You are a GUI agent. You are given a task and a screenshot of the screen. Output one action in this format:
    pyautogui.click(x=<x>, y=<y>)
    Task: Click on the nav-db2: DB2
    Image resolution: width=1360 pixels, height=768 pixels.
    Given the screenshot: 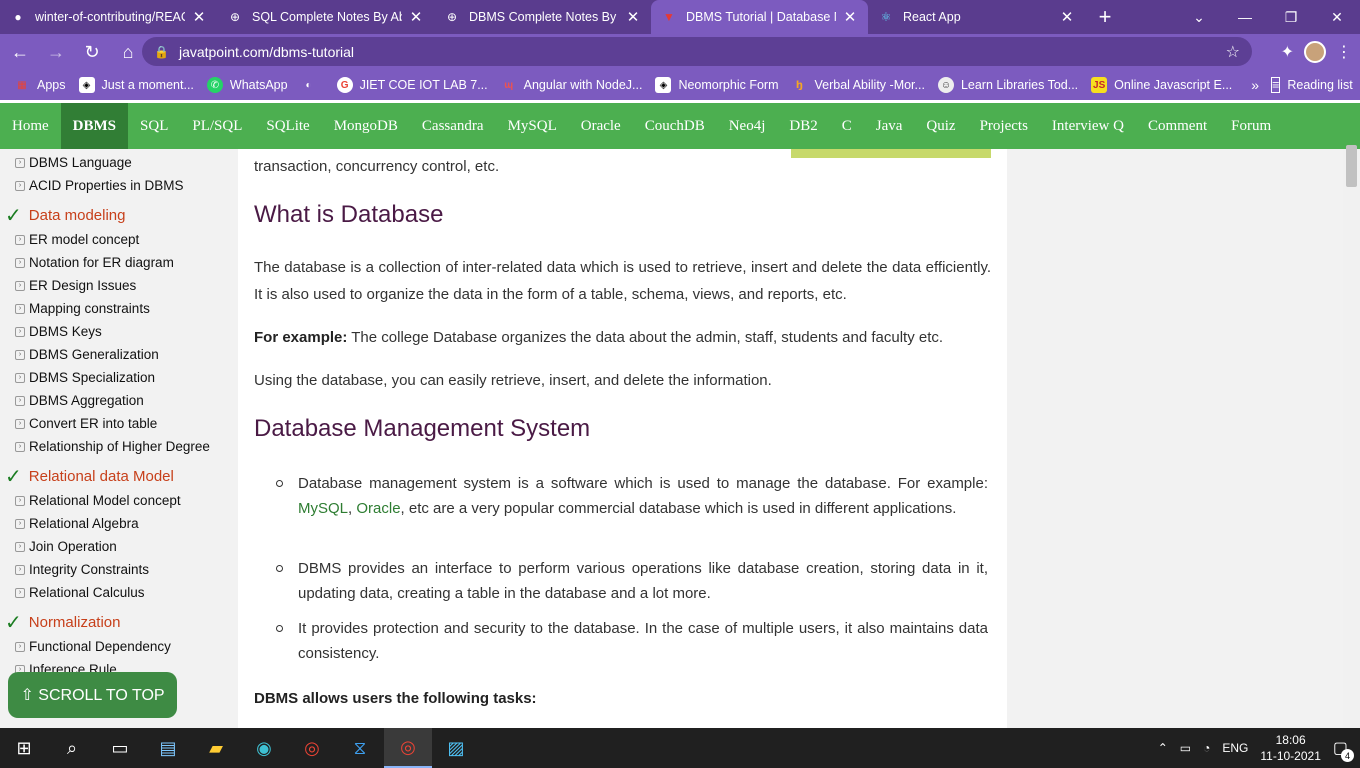 What is the action you would take?
    pyautogui.click(x=803, y=126)
    